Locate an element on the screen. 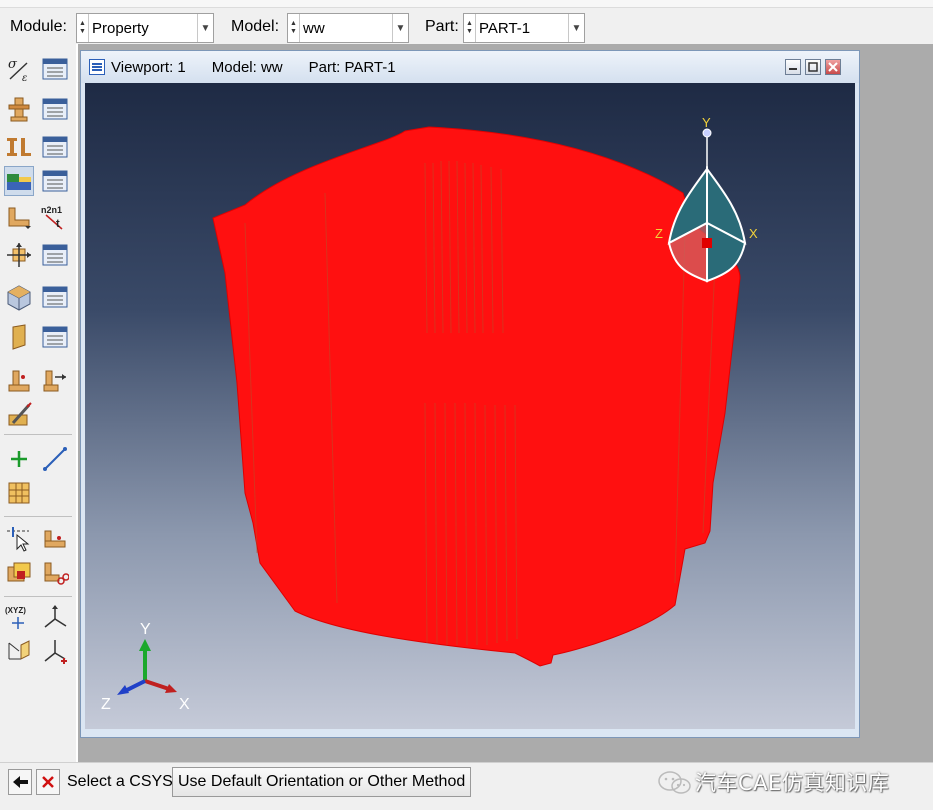 Image resolution: width=933 pixels, height=810 pixels. back-arrow-icon is located at coordinates (20, 782).